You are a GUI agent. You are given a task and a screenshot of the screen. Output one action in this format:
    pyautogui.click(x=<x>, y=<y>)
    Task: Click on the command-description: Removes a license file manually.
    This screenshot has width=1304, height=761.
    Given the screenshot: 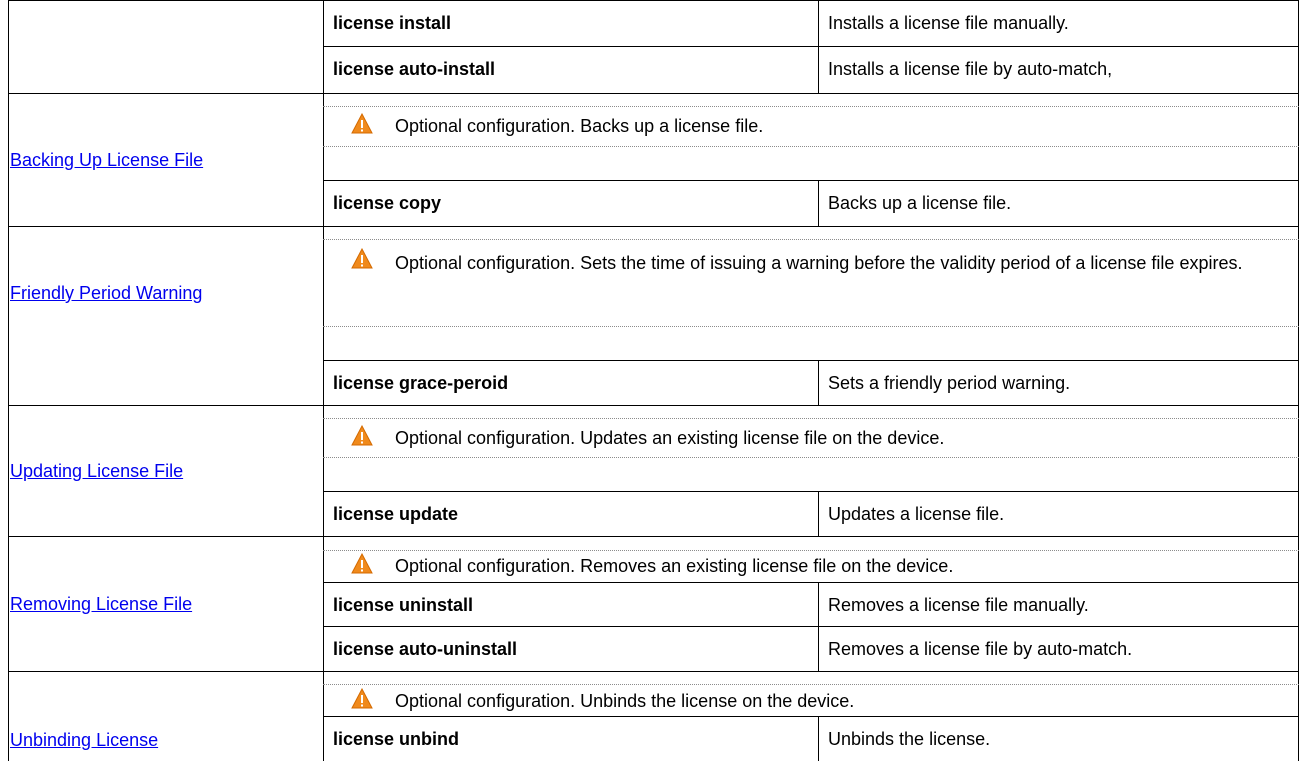 What is the action you would take?
    pyautogui.click(x=958, y=605)
    